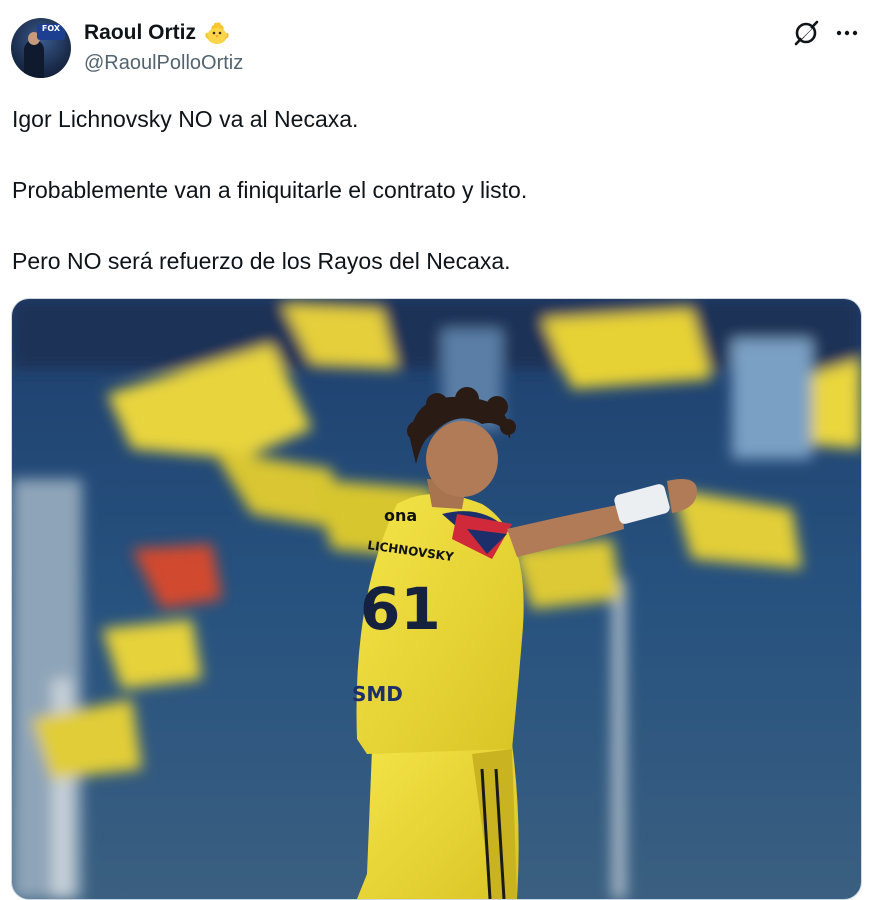  What do you see at coordinates (377, 694) in the screenshot?
I see `jersey-chest-sponsor-text: SMD` at bounding box center [377, 694].